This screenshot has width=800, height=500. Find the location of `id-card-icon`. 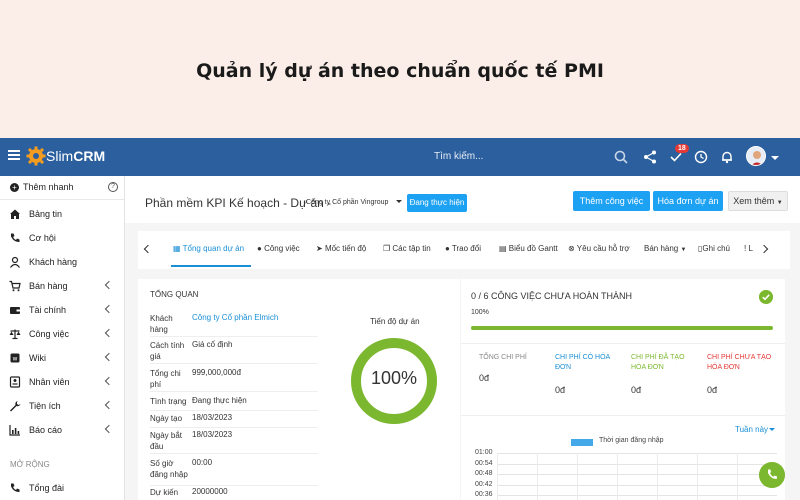

id-card-icon is located at coordinates (15, 382).